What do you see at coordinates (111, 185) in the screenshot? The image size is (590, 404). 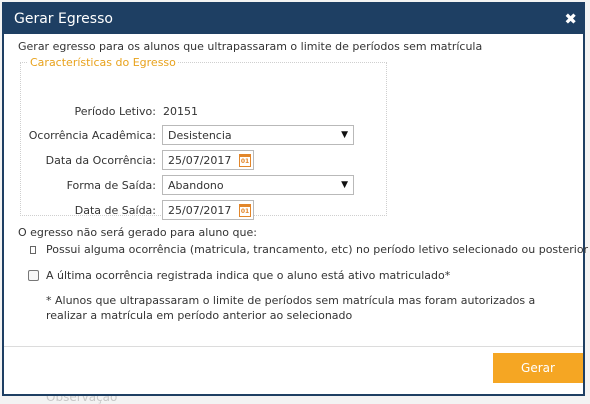 I see `forma-saida-label: Forma de Saída:` at bounding box center [111, 185].